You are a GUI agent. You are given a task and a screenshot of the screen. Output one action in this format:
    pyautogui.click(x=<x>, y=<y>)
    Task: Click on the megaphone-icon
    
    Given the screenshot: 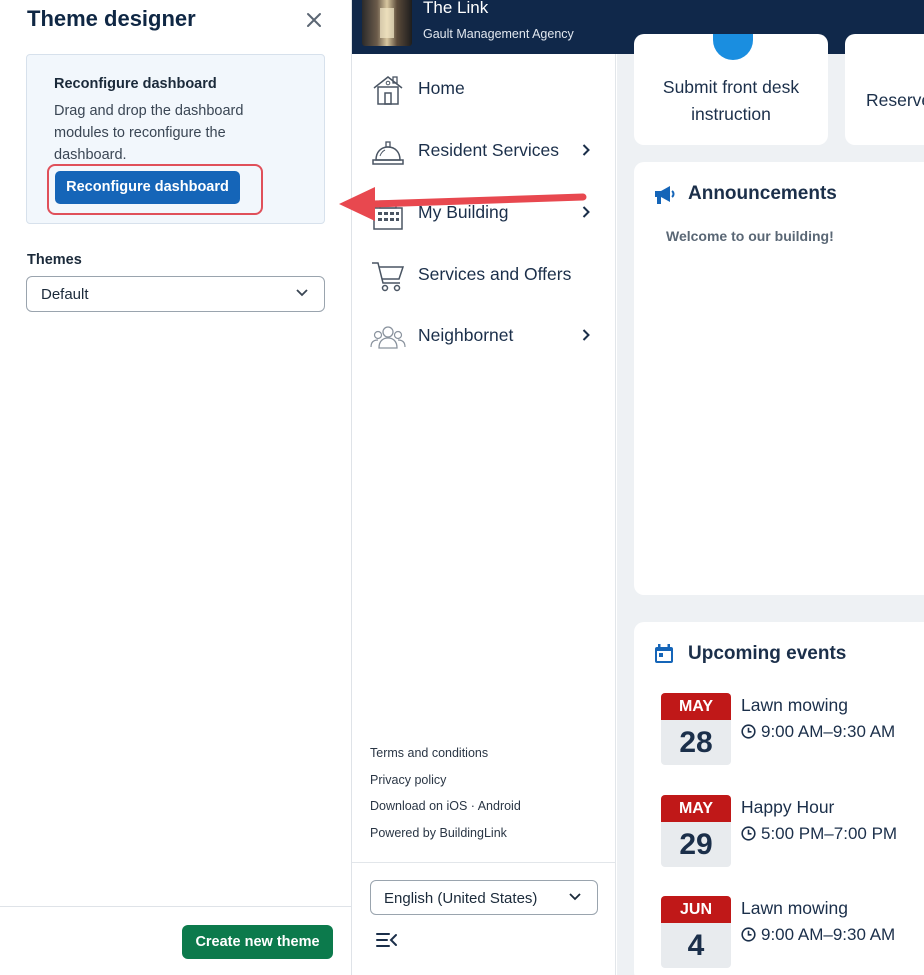 What is the action you would take?
    pyautogui.click(x=665, y=195)
    